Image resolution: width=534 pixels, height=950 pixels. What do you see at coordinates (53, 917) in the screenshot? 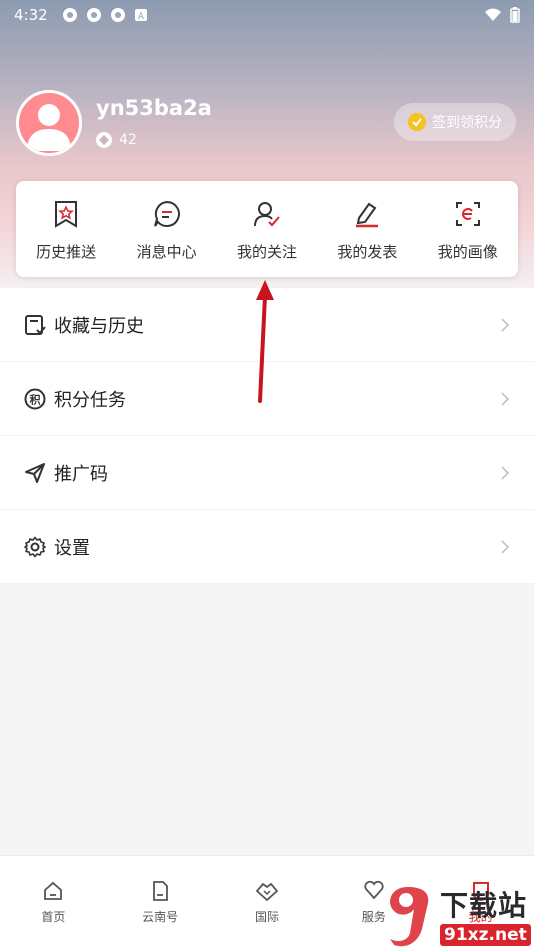
I see `nav-label: 首页` at bounding box center [53, 917].